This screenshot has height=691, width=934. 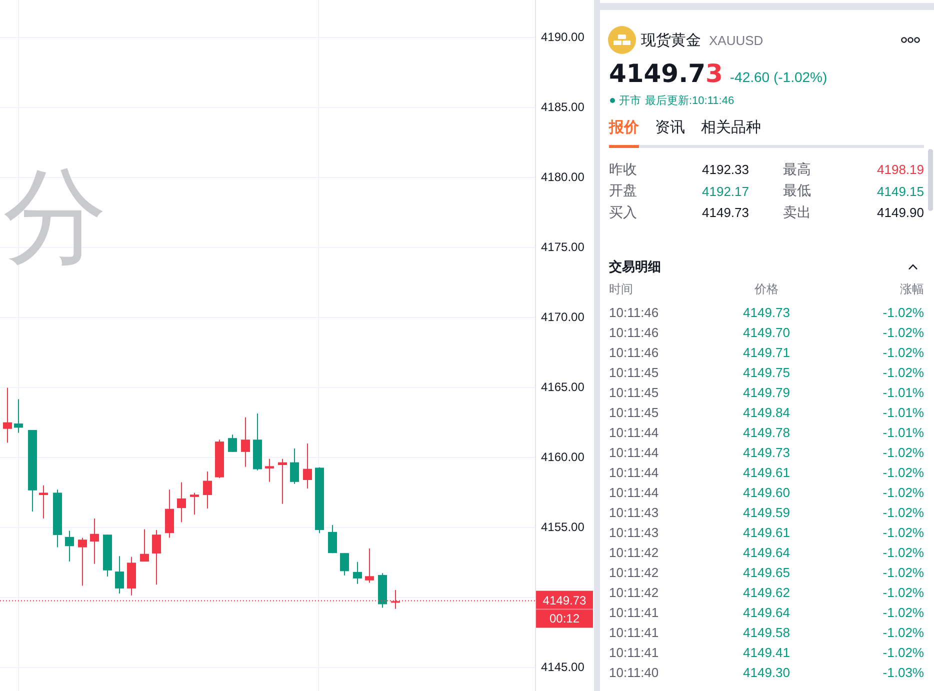 What do you see at coordinates (766, 572) in the screenshot?
I see `trade-price: 4149.65` at bounding box center [766, 572].